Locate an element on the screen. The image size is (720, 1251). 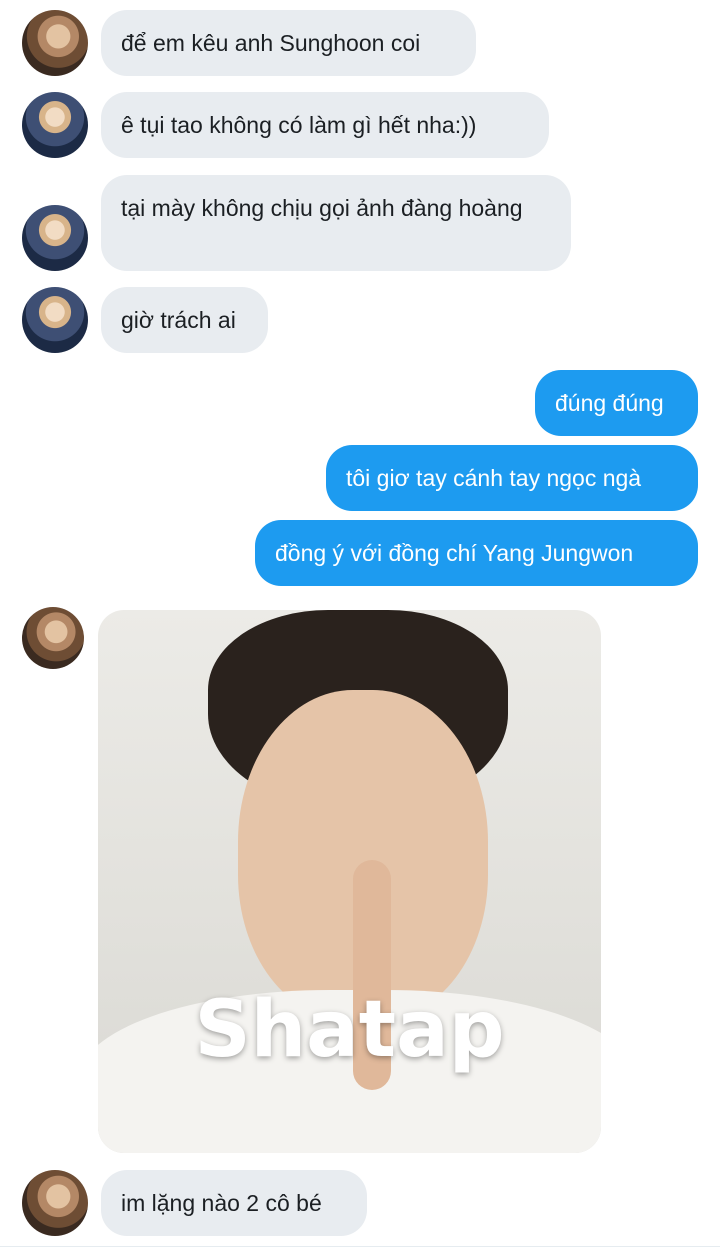
message-bubble-incoming: giờ trách ai is located at coordinates (184, 320).